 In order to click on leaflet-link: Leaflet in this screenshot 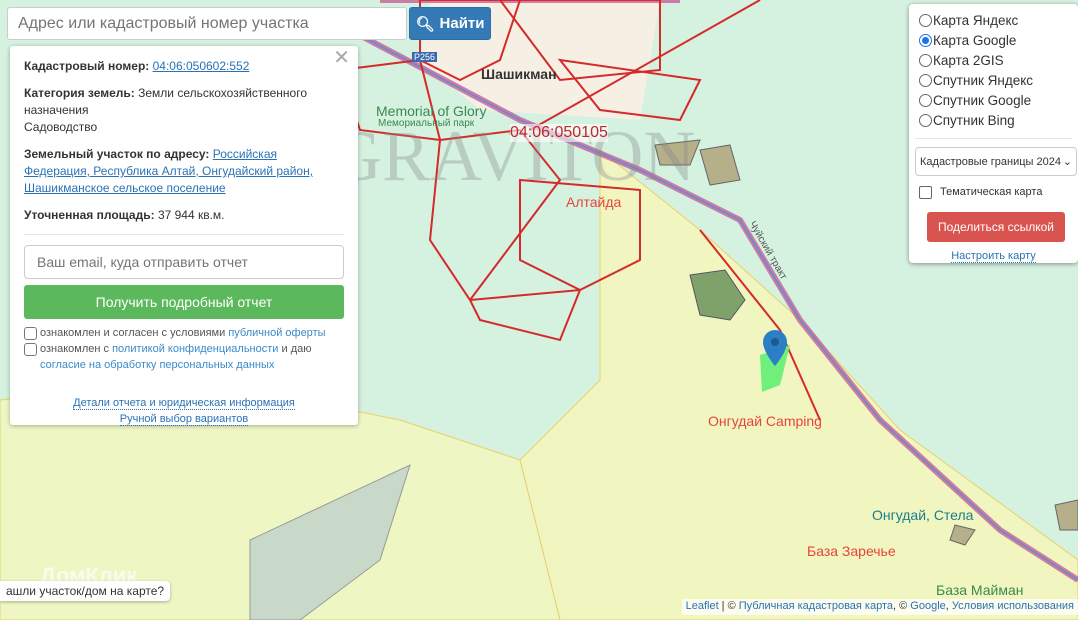, I will do `click(702, 606)`.